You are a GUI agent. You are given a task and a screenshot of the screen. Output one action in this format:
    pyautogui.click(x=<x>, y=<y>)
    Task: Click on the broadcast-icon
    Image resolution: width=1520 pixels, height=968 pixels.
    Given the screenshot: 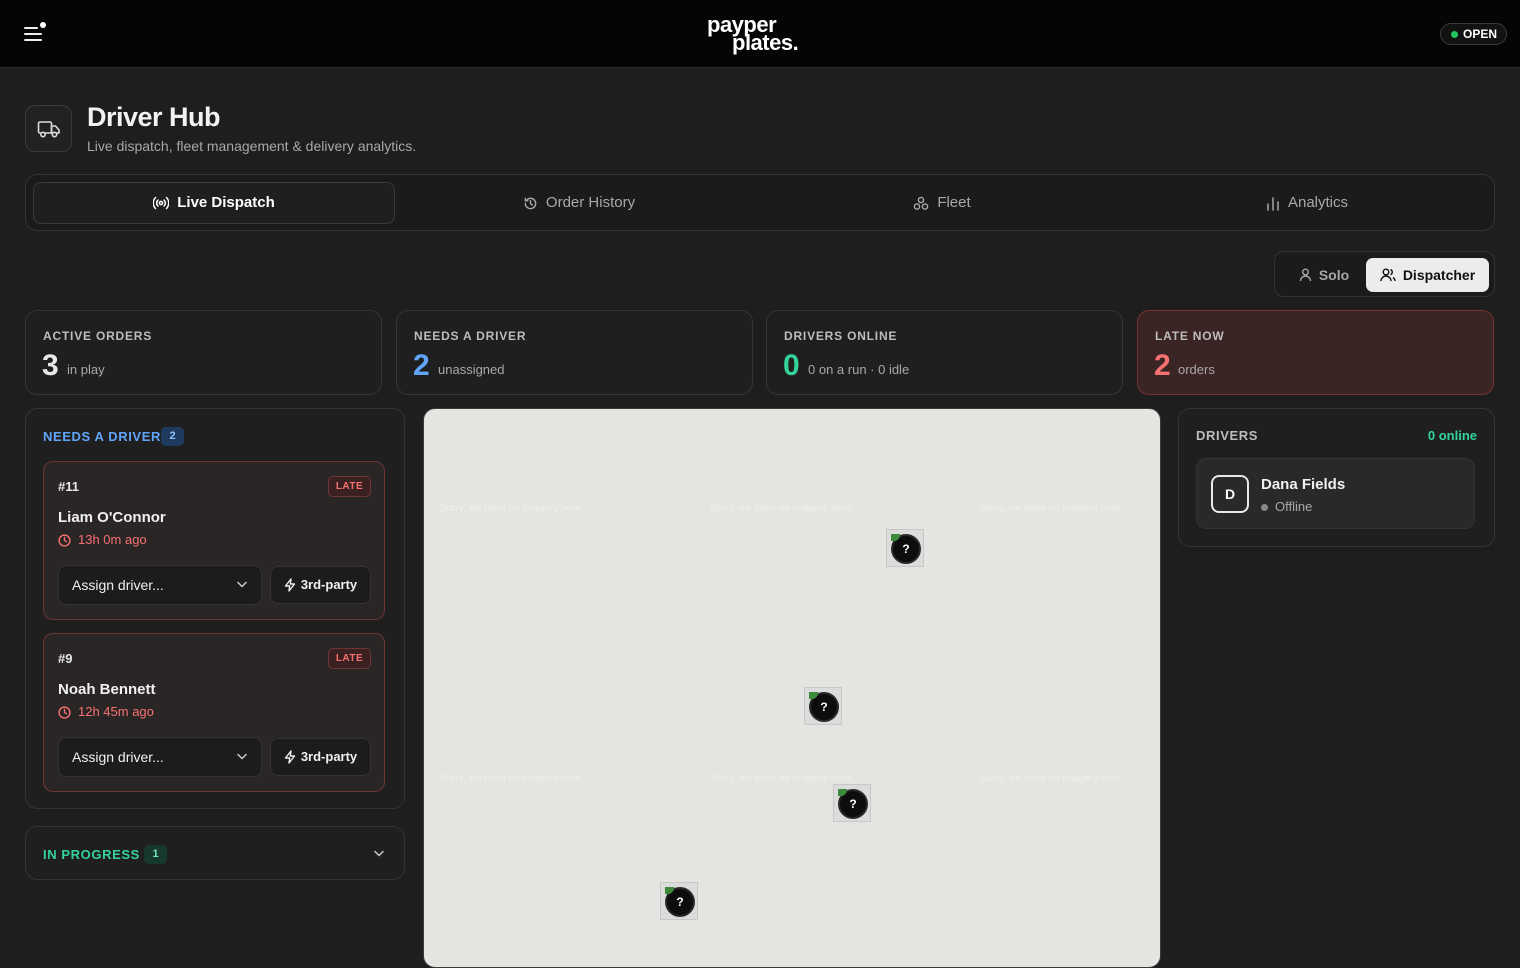 What is the action you would take?
    pyautogui.click(x=161, y=203)
    